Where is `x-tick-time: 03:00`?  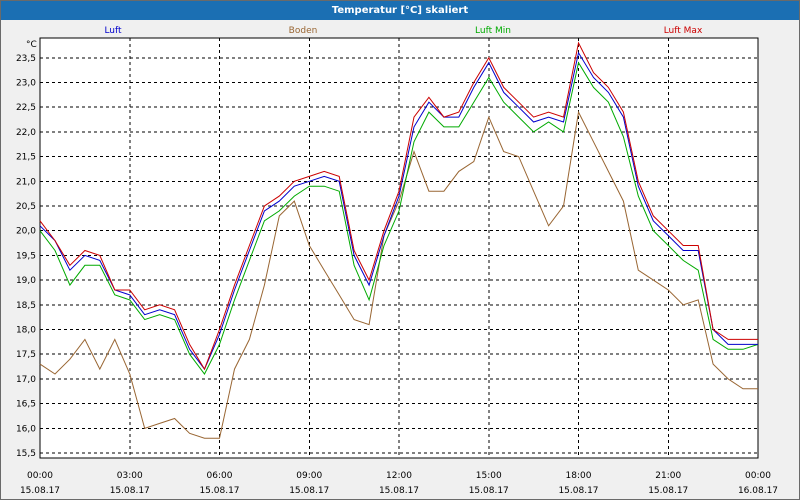 x-tick-time: 03:00 is located at coordinates (130, 476).